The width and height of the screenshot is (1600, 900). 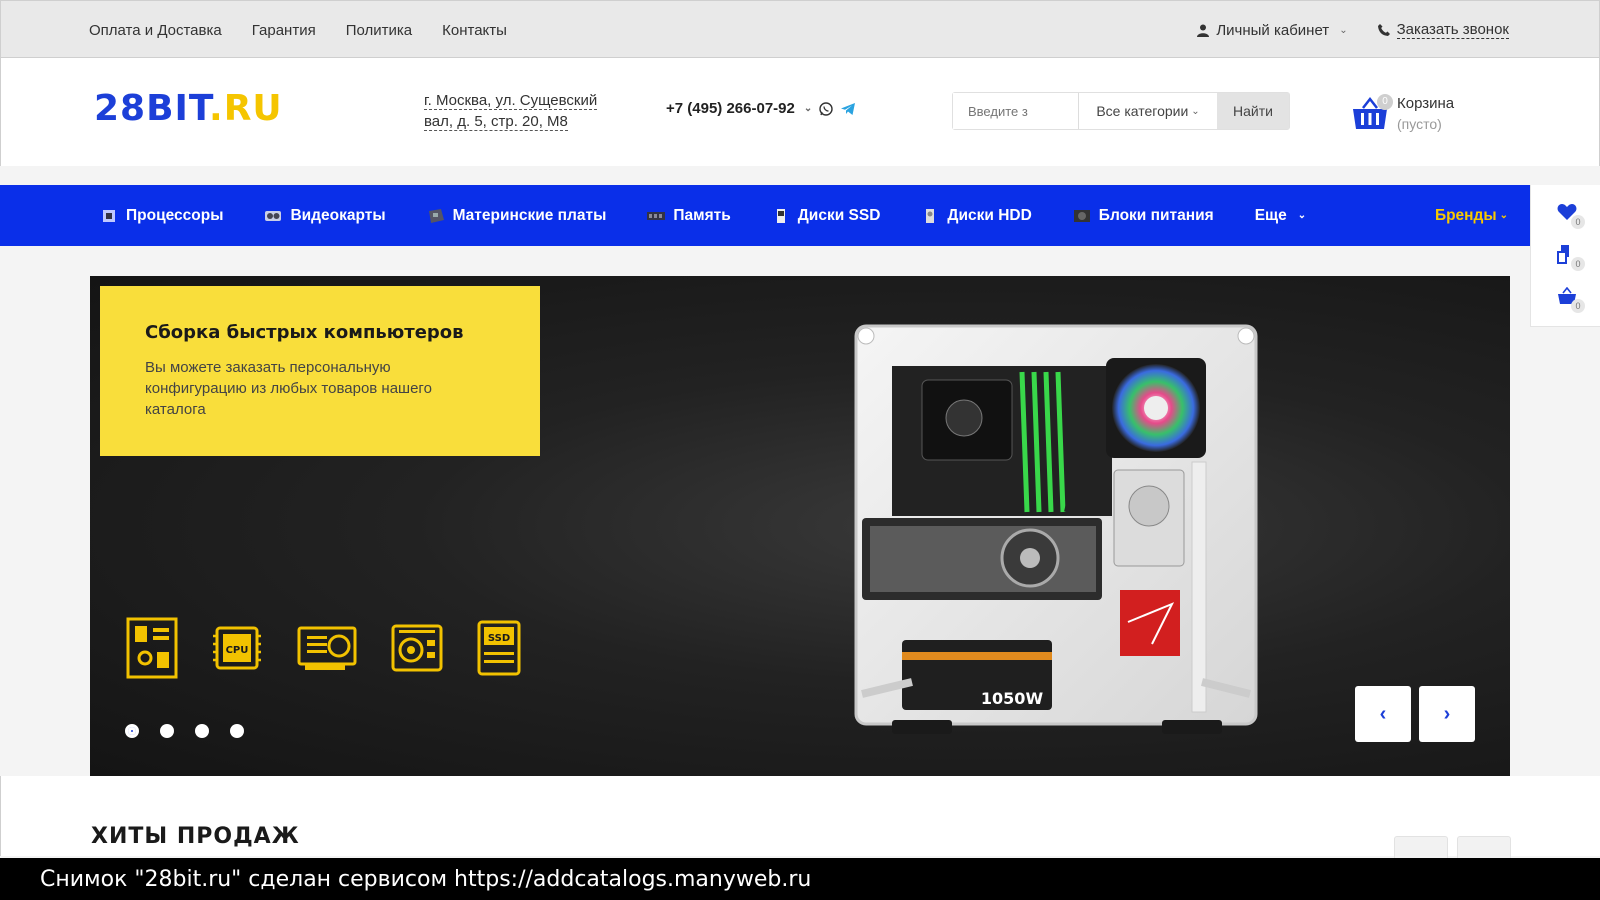 What do you see at coordinates (848, 109) in the screenshot?
I see `telegram-icon` at bounding box center [848, 109].